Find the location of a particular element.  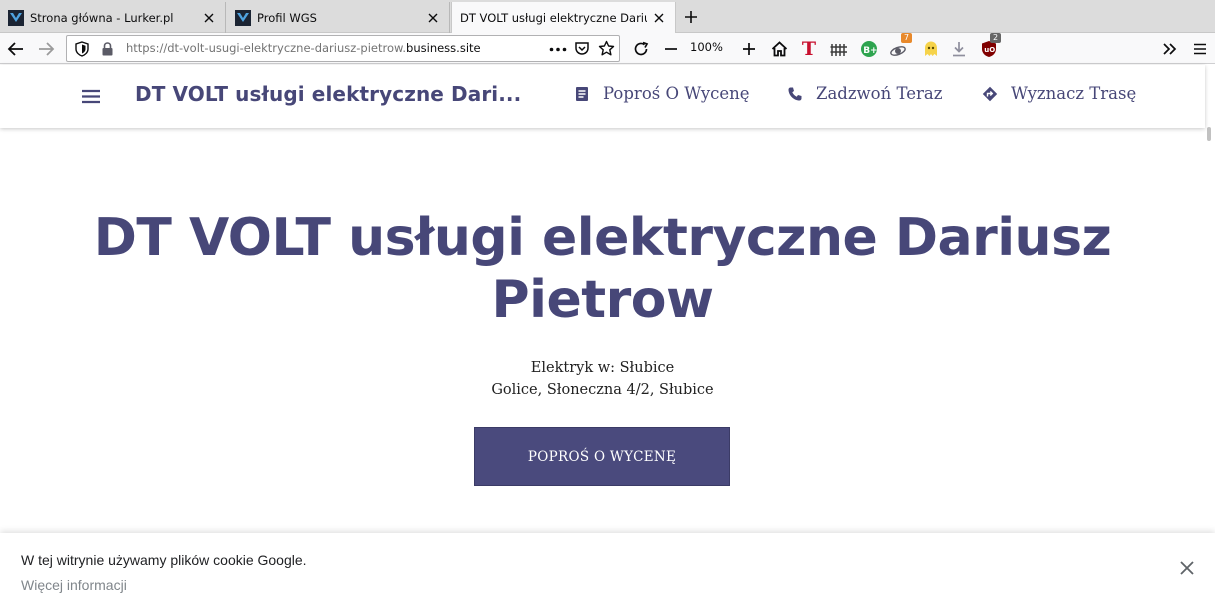

tab-dt-volt: DT VOLT usługi elektryczne Dariusz P is located at coordinates (563, 18).